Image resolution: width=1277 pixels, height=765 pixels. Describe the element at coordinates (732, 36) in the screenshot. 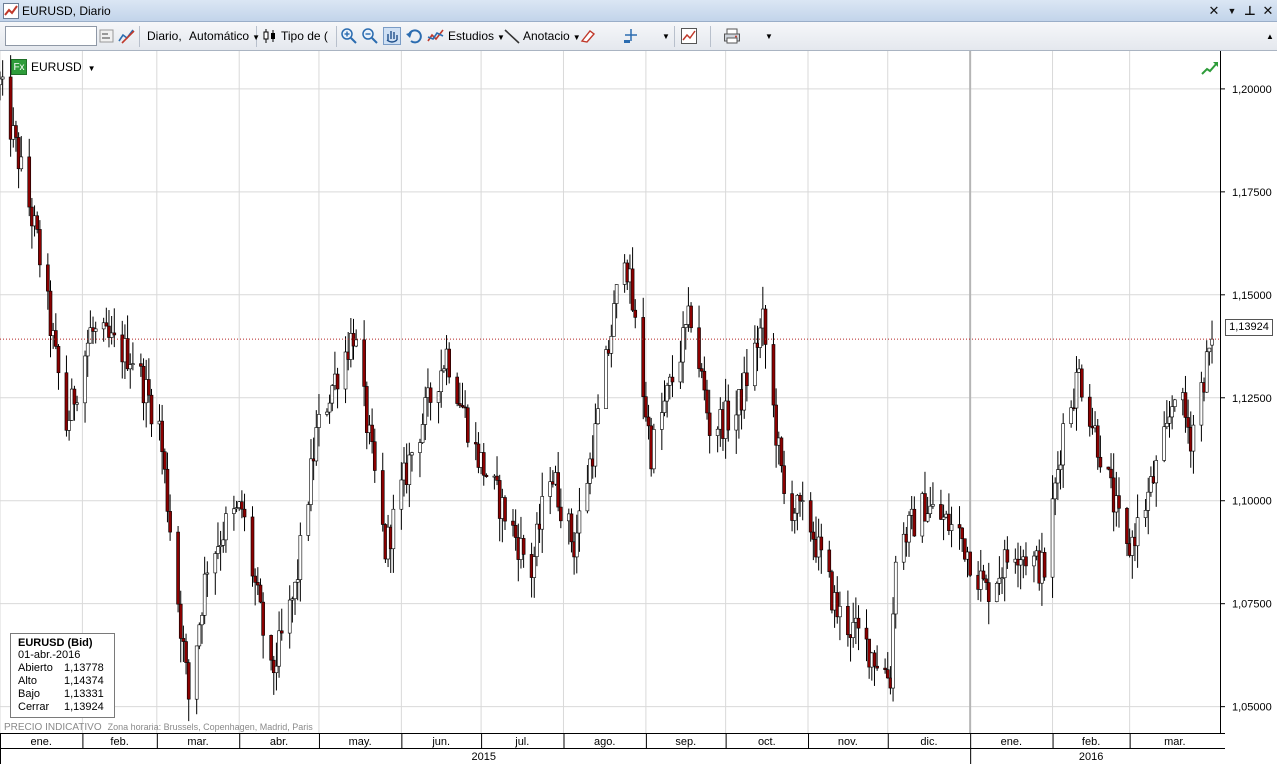

I see `print-icon` at that location.